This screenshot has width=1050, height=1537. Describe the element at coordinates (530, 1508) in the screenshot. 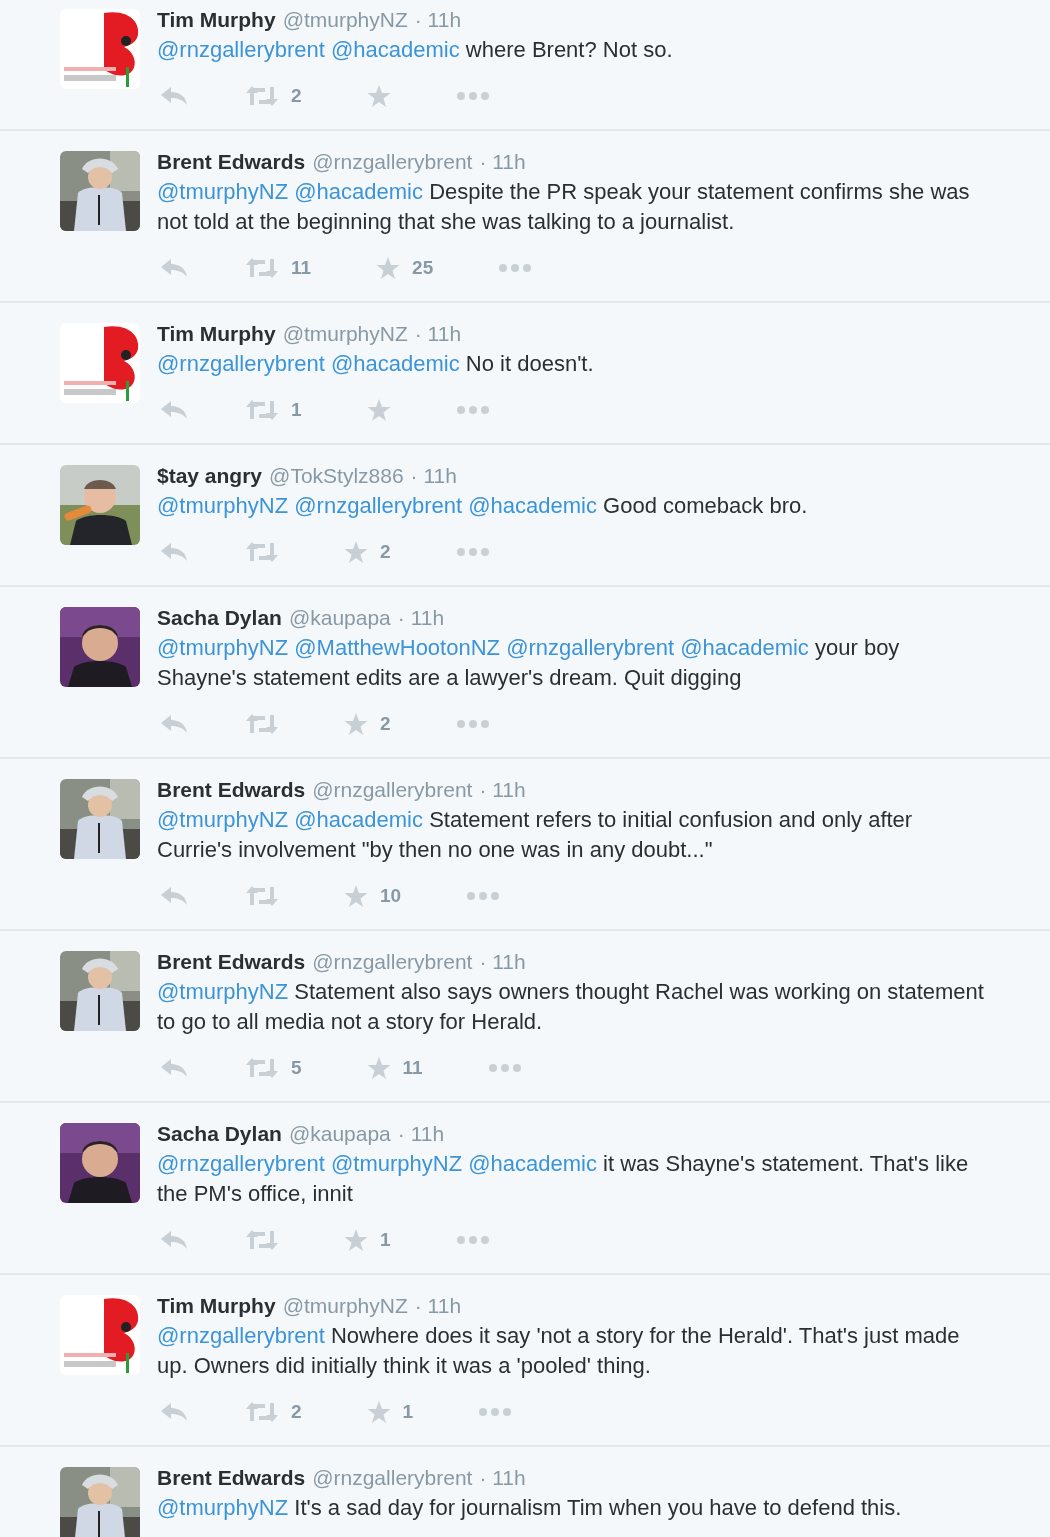

I see `tweet-text: @tmurphyNZ It's a sad day for journalism Tim when you have to defend this.` at that location.